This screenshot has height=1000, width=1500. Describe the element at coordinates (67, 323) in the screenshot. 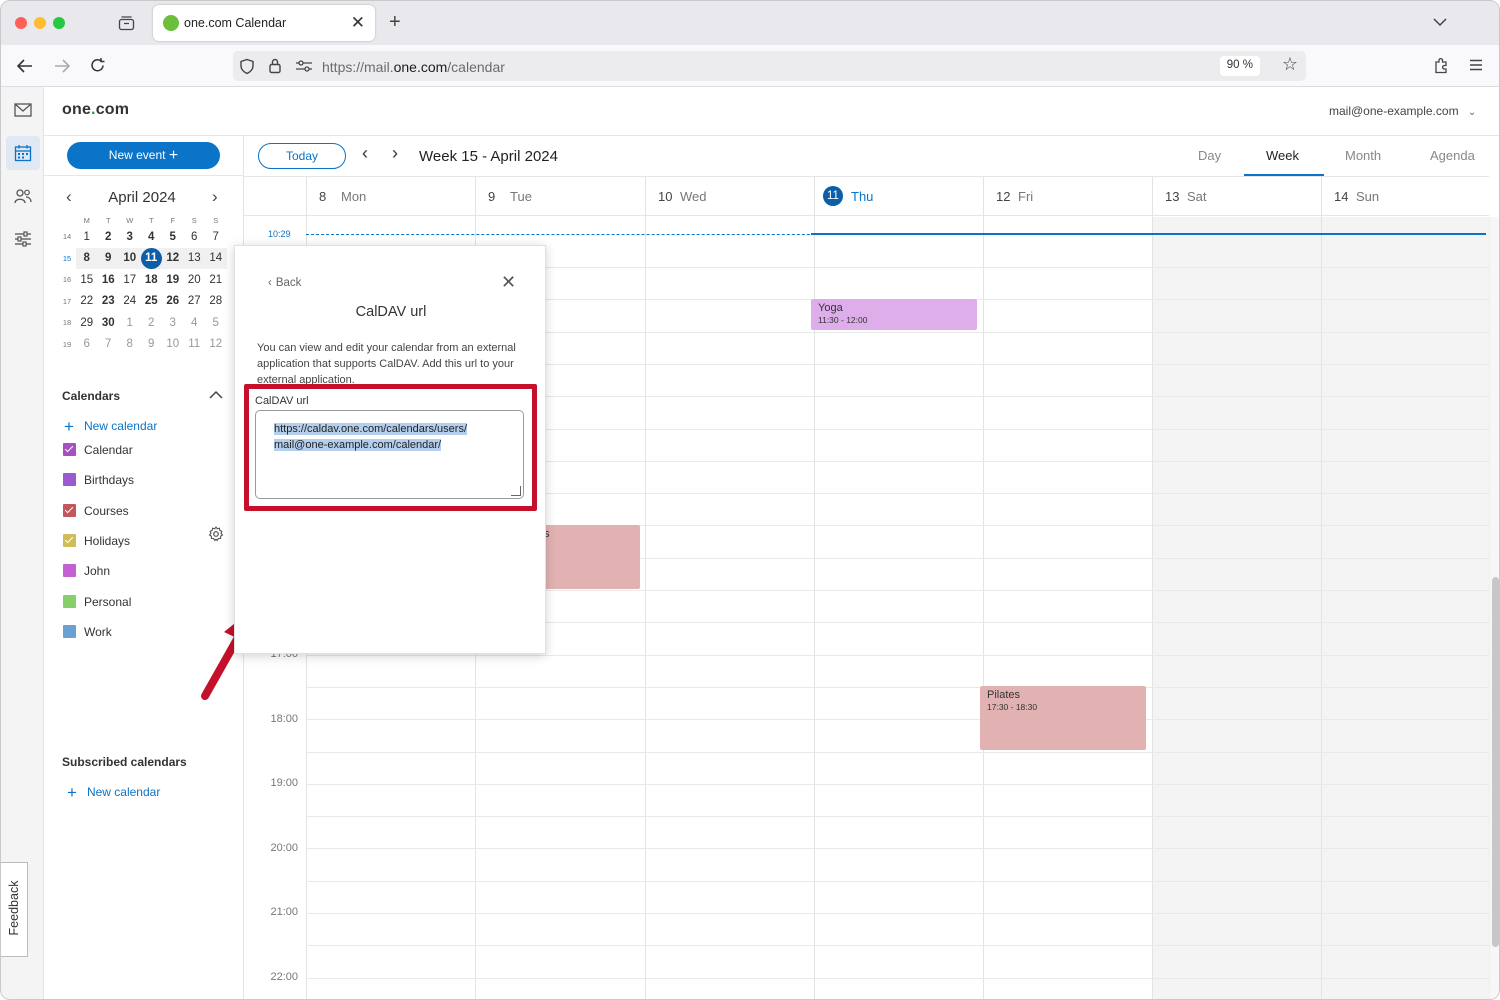

I see `week-number: 18` at that location.